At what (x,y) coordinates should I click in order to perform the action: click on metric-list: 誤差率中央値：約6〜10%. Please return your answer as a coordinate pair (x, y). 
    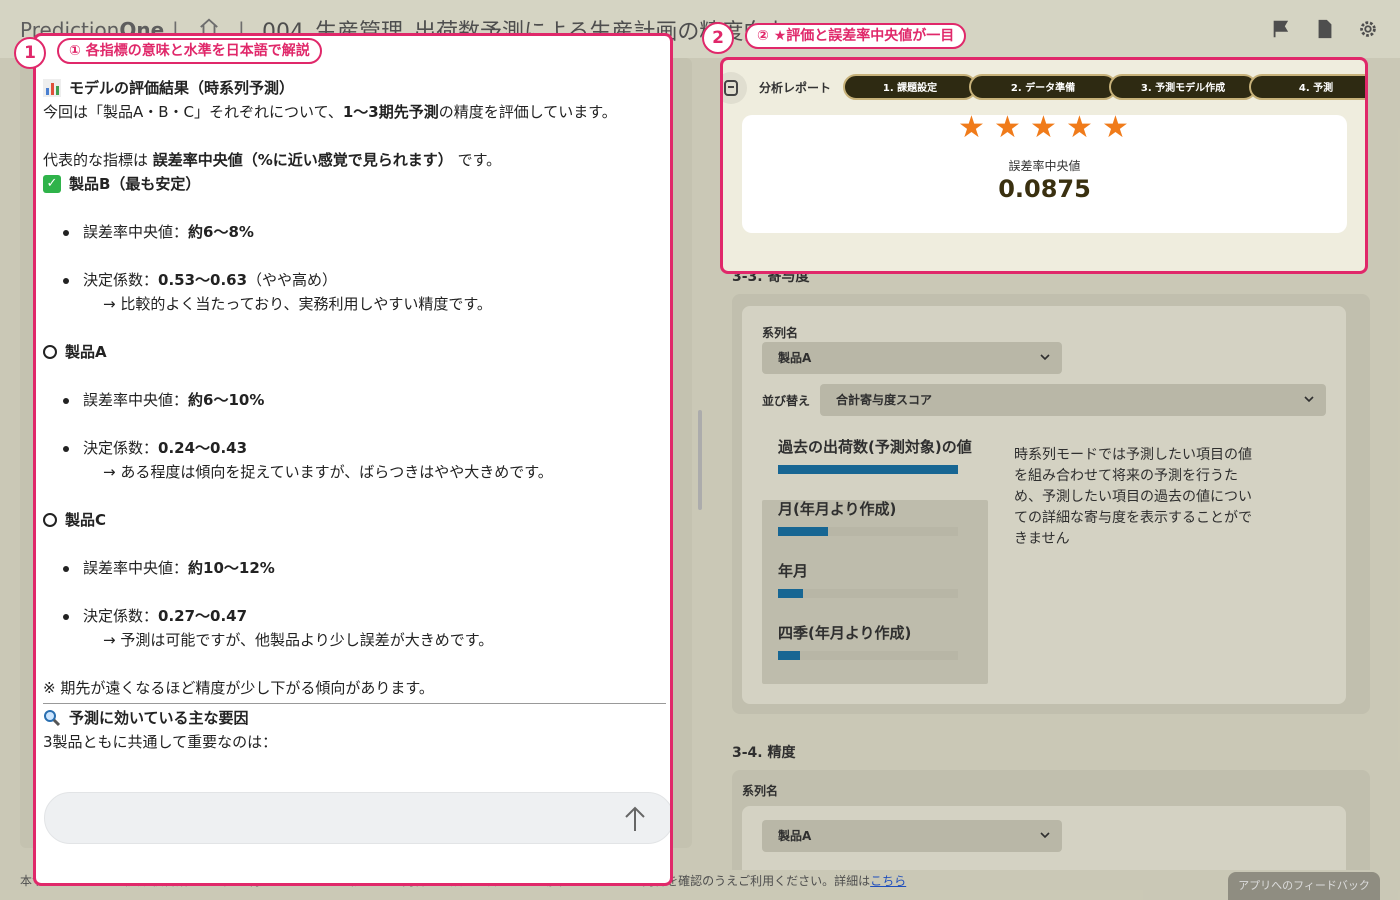
    Looking at the image, I should click on (355, 400).